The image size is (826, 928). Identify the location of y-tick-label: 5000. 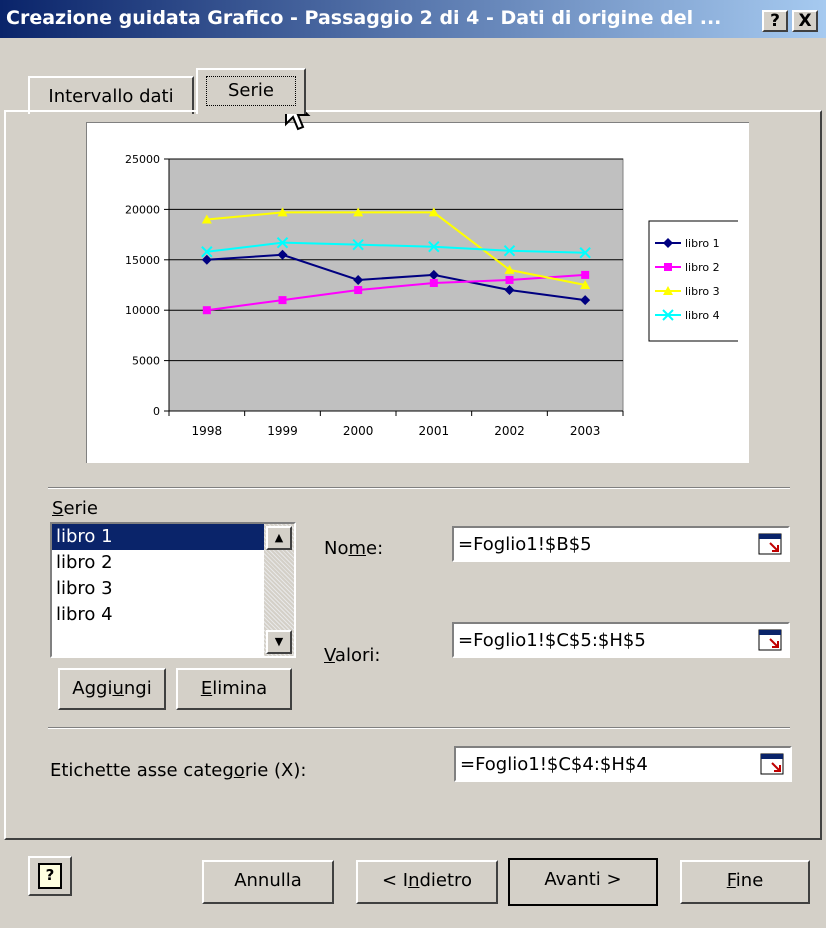
(146, 361).